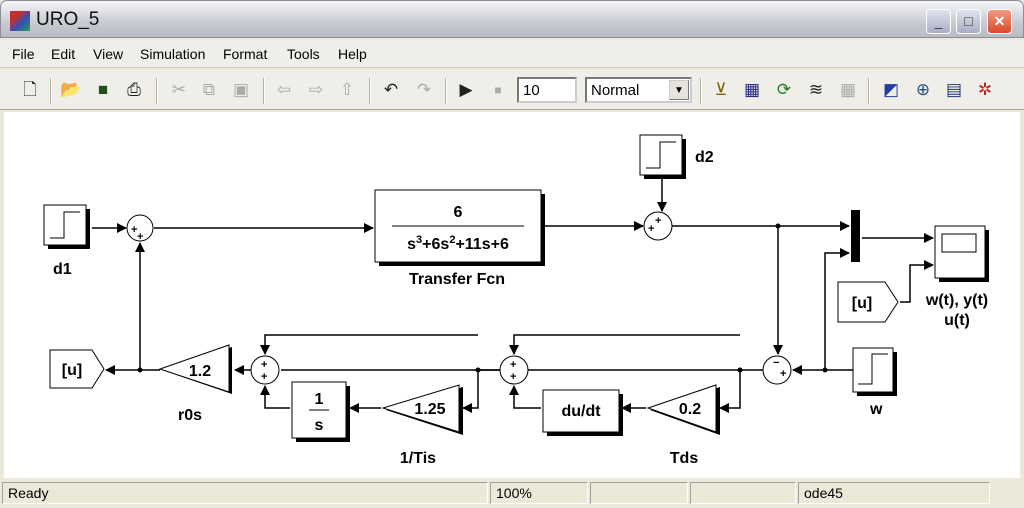 This screenshot has height=508, width=1024. What do you see at coordinates (140, 237) in the screenshot?
I see `sum1-sign: +` at bounding box center [140, 237].